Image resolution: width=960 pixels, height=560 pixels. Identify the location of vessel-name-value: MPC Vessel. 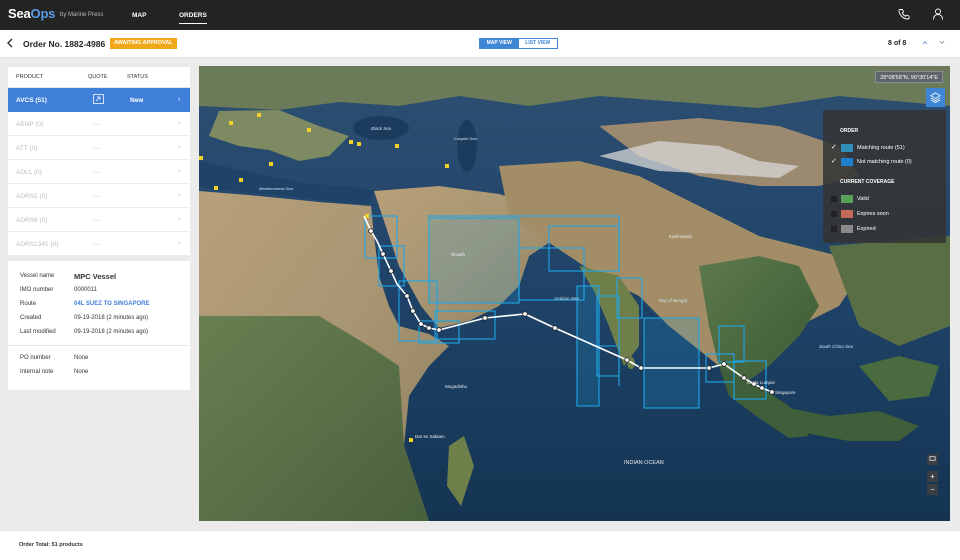
(95, 276).